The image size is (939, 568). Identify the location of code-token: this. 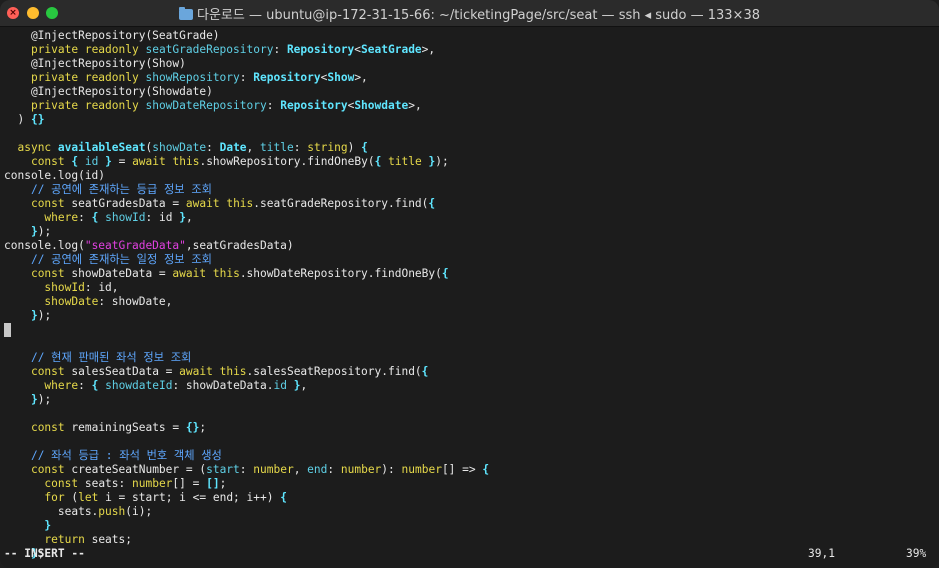
(240, 203).